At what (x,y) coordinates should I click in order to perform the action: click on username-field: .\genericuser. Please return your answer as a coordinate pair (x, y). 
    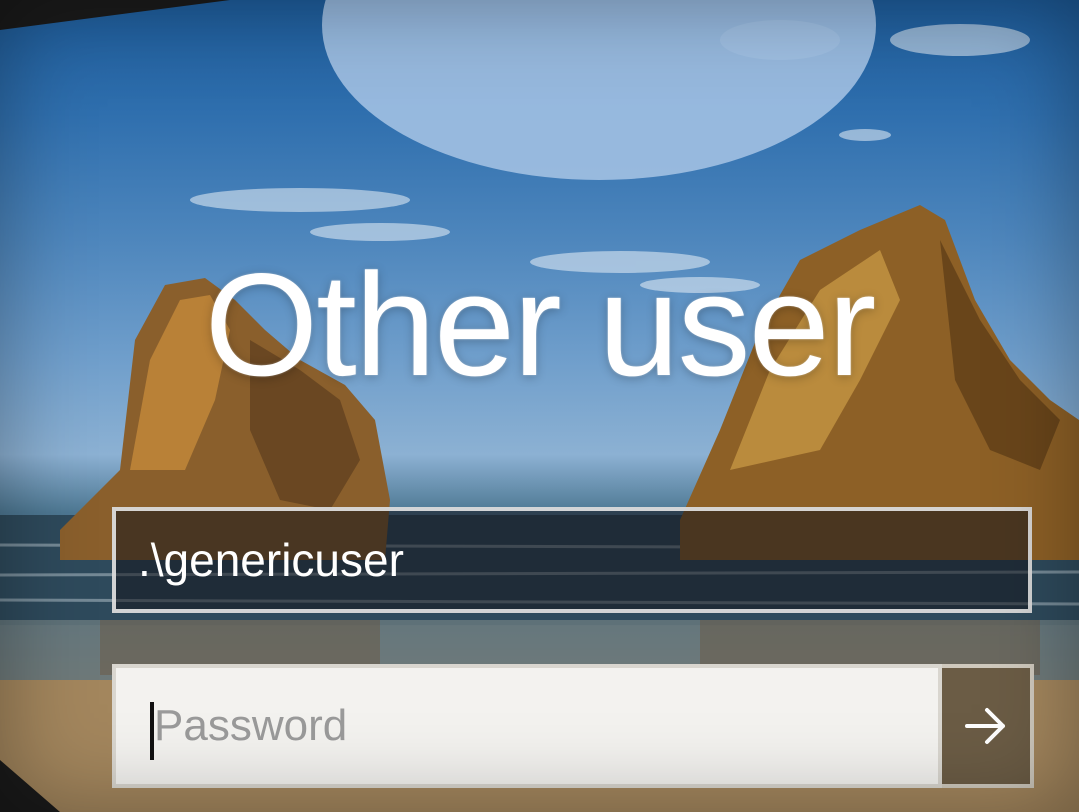
    Looking at the image, I should click on (572, 560).